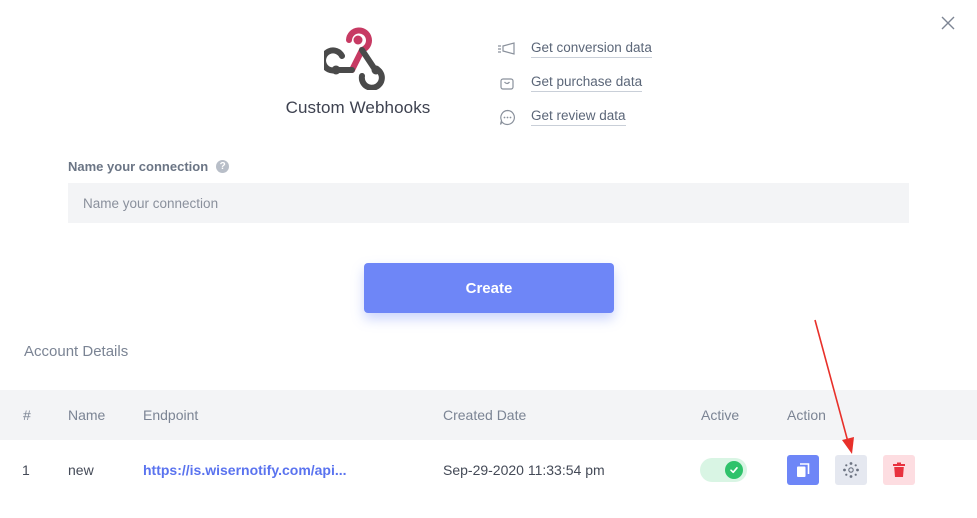 The image size is (977, 518). Describe the element at coordinates (591, 49) in the screenshot. I see `get-conversion-data-link: Get conversion data` at that location.